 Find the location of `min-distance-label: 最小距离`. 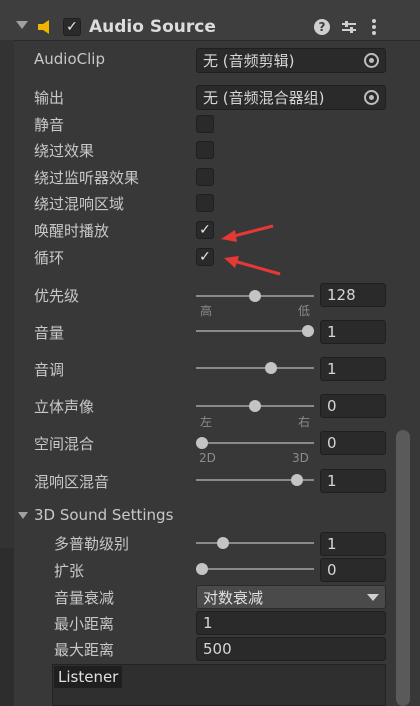

min-distance-label: 最小距离 is located at coordinates (84, 624).